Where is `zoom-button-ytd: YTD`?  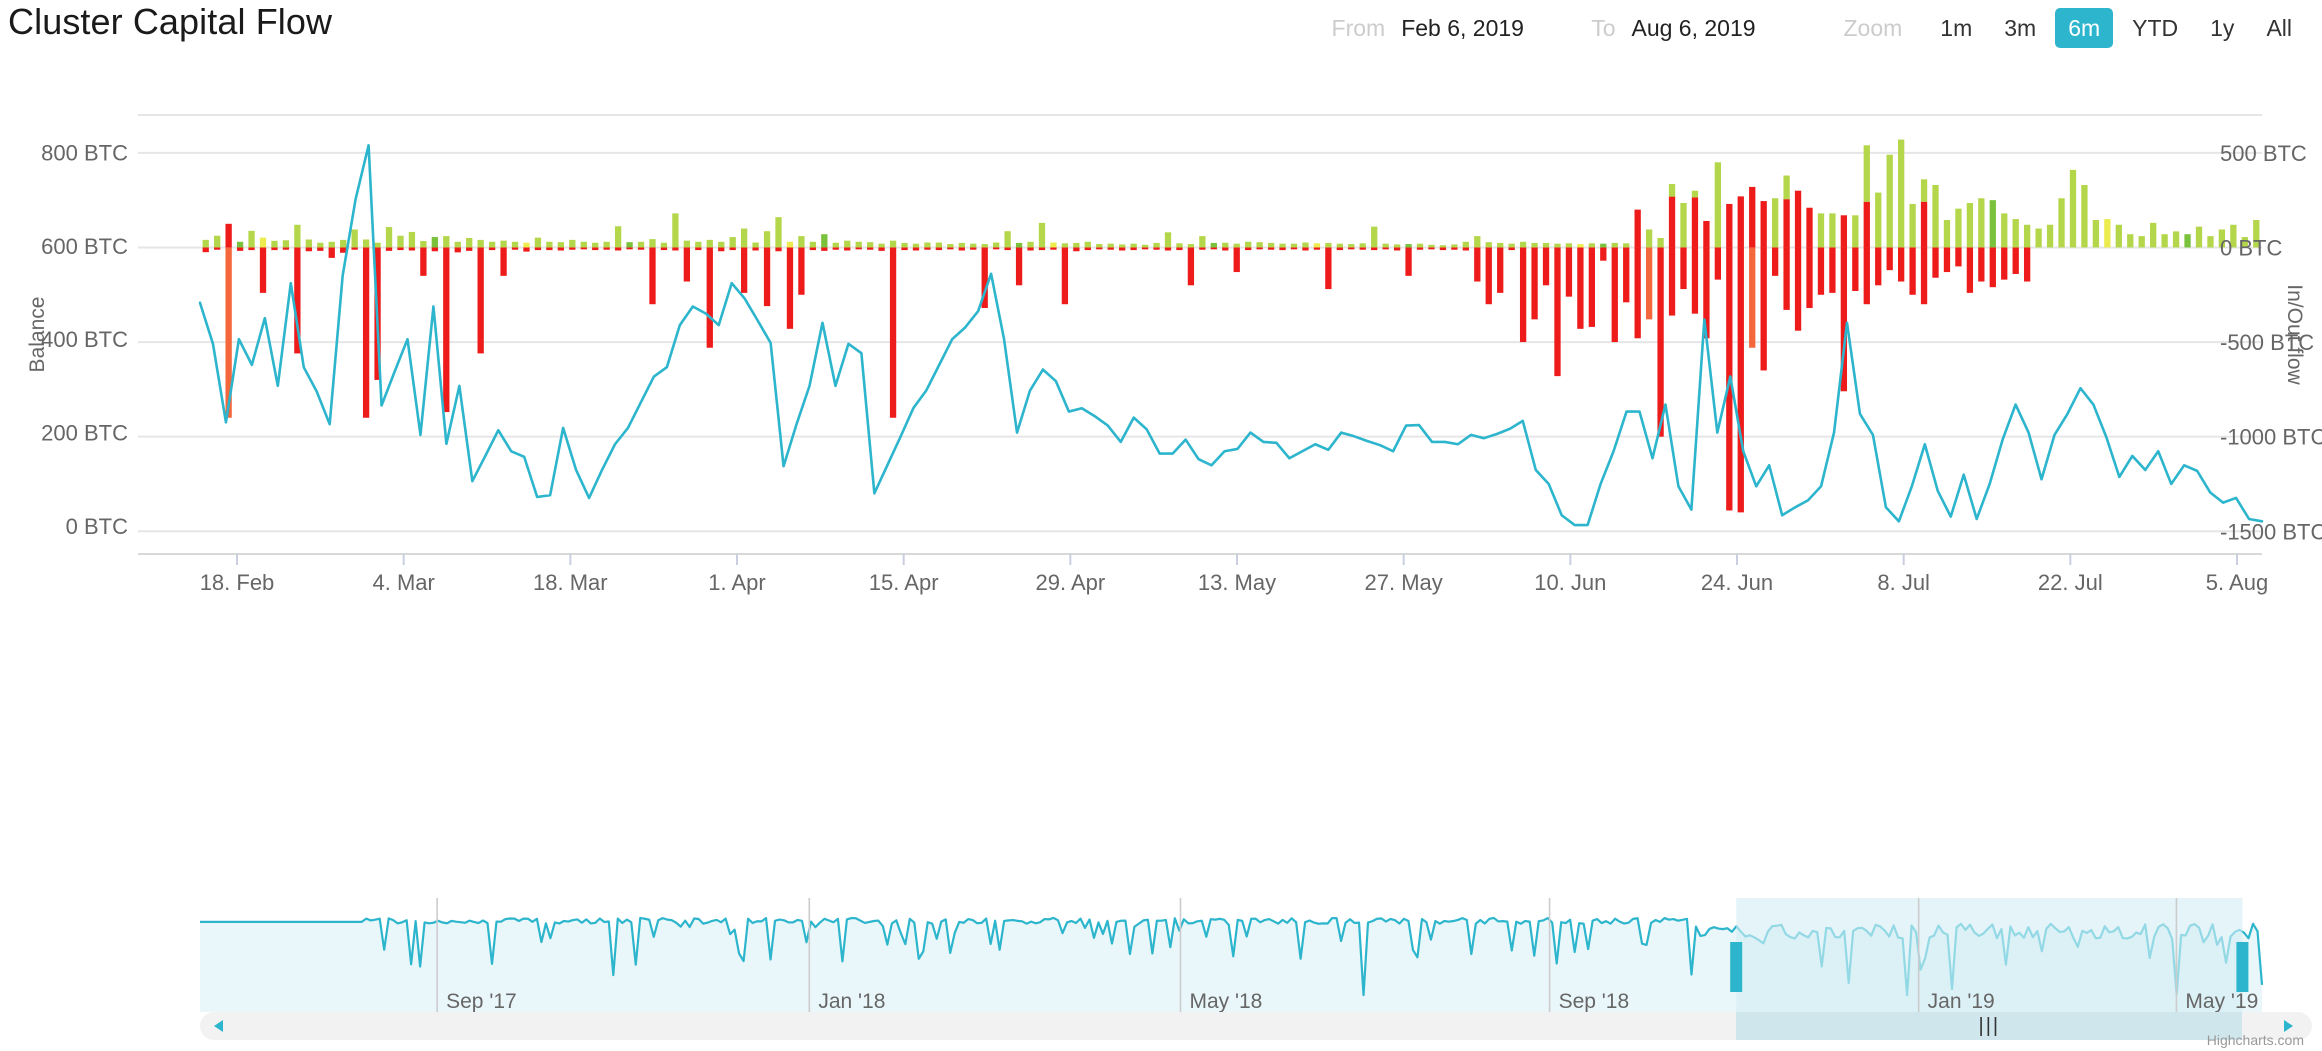
zoom-button-ytd: YTD is located at coordinates (2155, 28).